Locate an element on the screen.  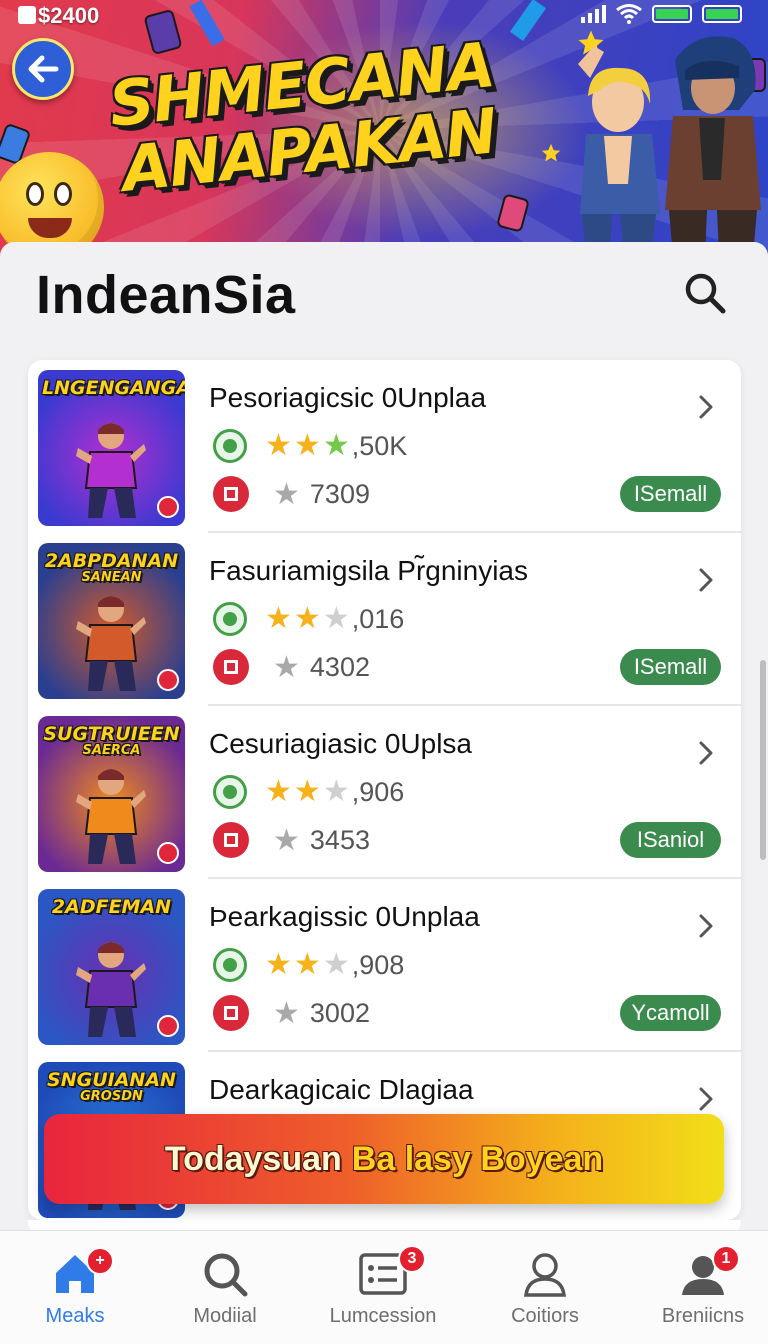
signal-icon is located at coordinates (593, 14).